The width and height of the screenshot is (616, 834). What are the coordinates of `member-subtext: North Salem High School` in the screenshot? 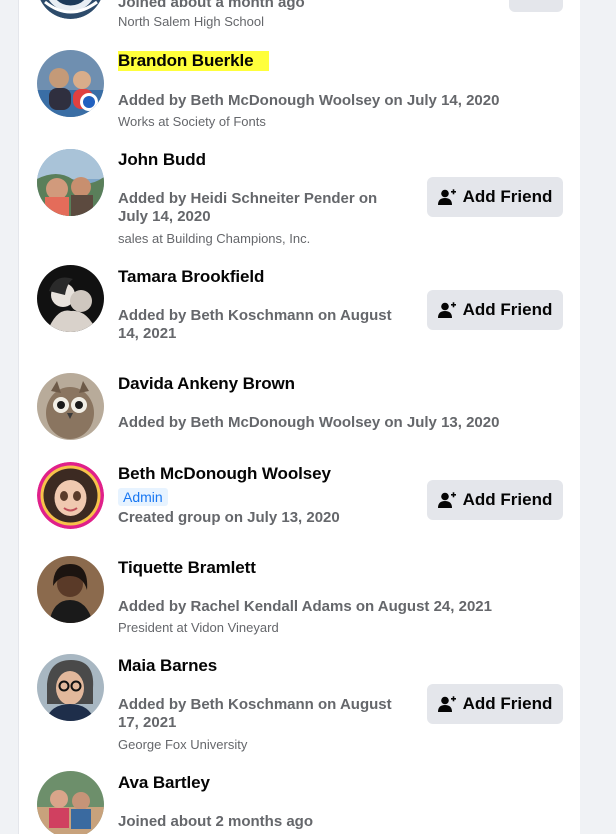 It's located at (191, 21).